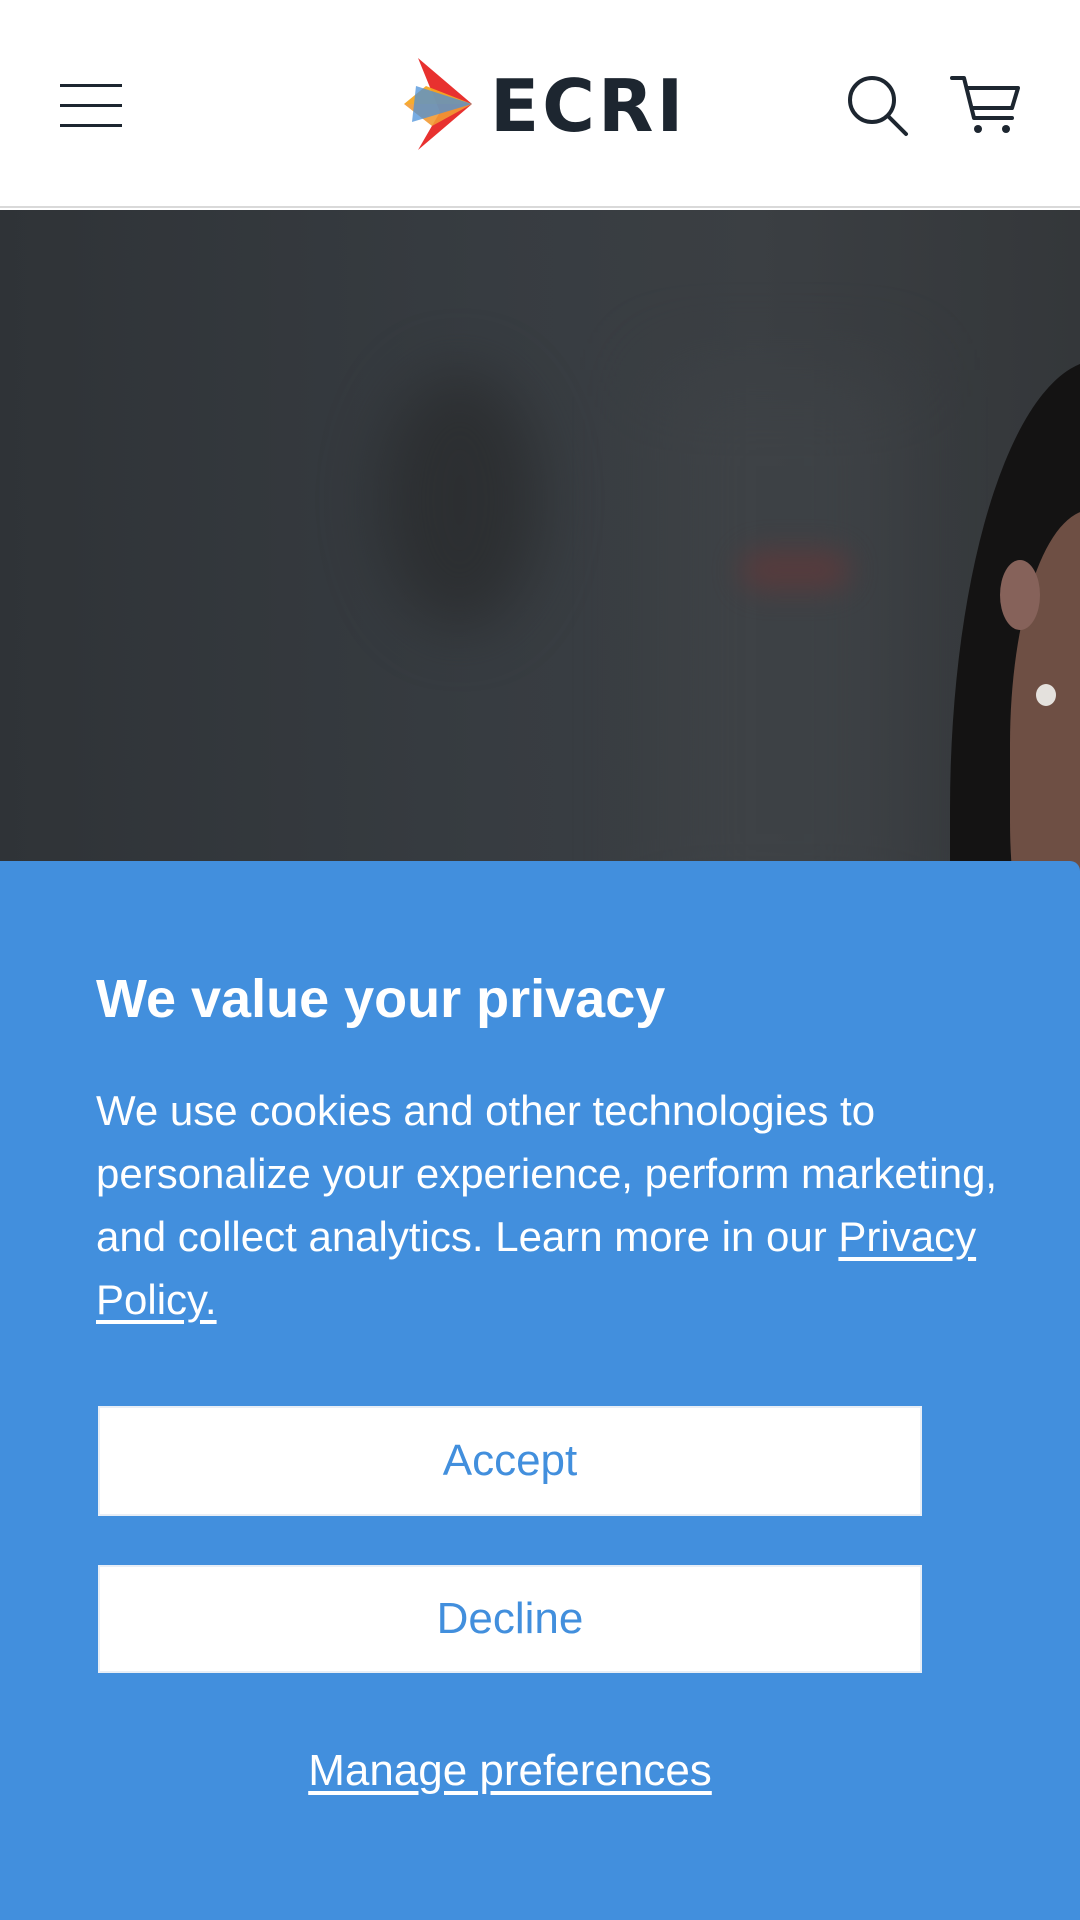 Image resolution: width=1080 pixels, height=1920 pixels. What do you see at coordinates (92, 106) in the screenshot?
I see `hamburger-menu-icon` at bounding box center [92, 106].